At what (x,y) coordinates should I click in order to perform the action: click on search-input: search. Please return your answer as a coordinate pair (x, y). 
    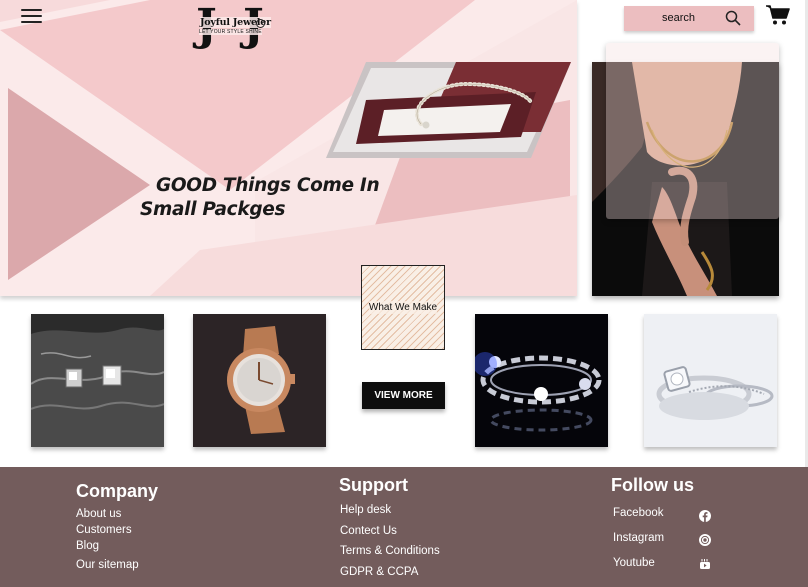
    Looking at the image, I should click on (689, 18).